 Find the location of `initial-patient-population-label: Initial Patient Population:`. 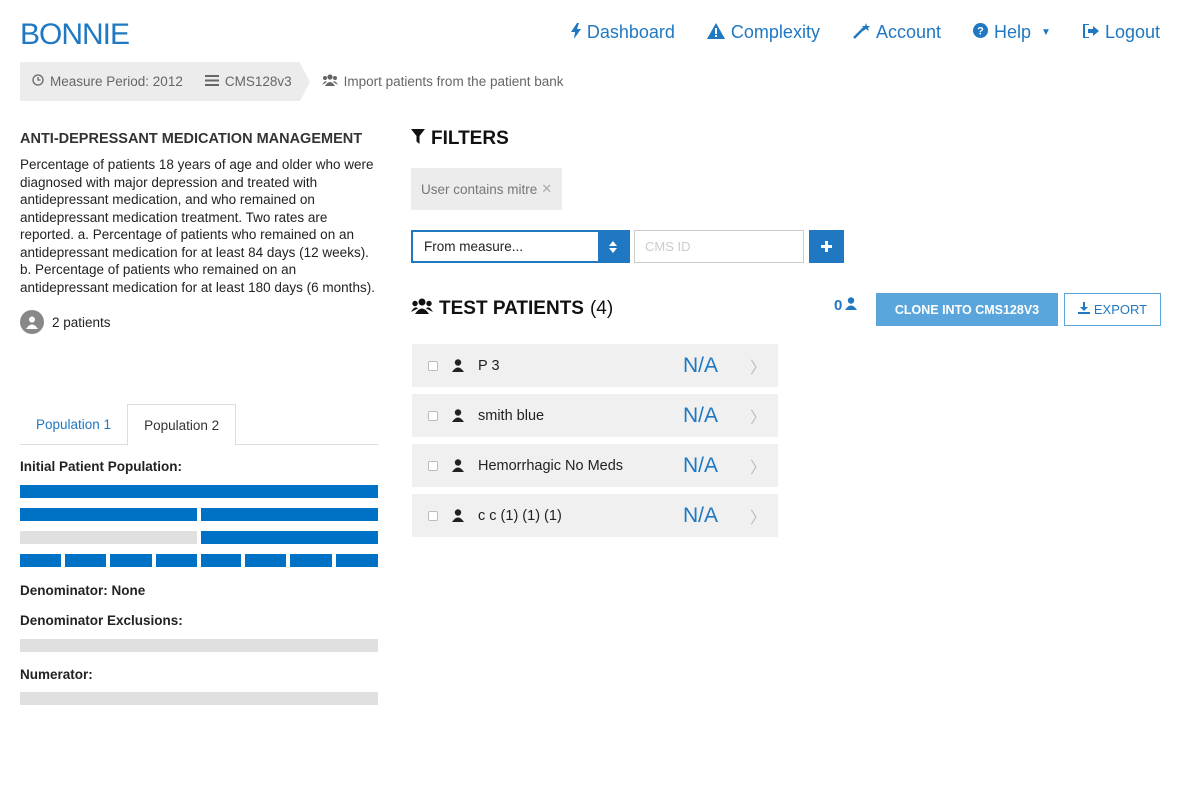

initial-patient-population-label: Initial Patient Population: is located at coordinates (101, 466).